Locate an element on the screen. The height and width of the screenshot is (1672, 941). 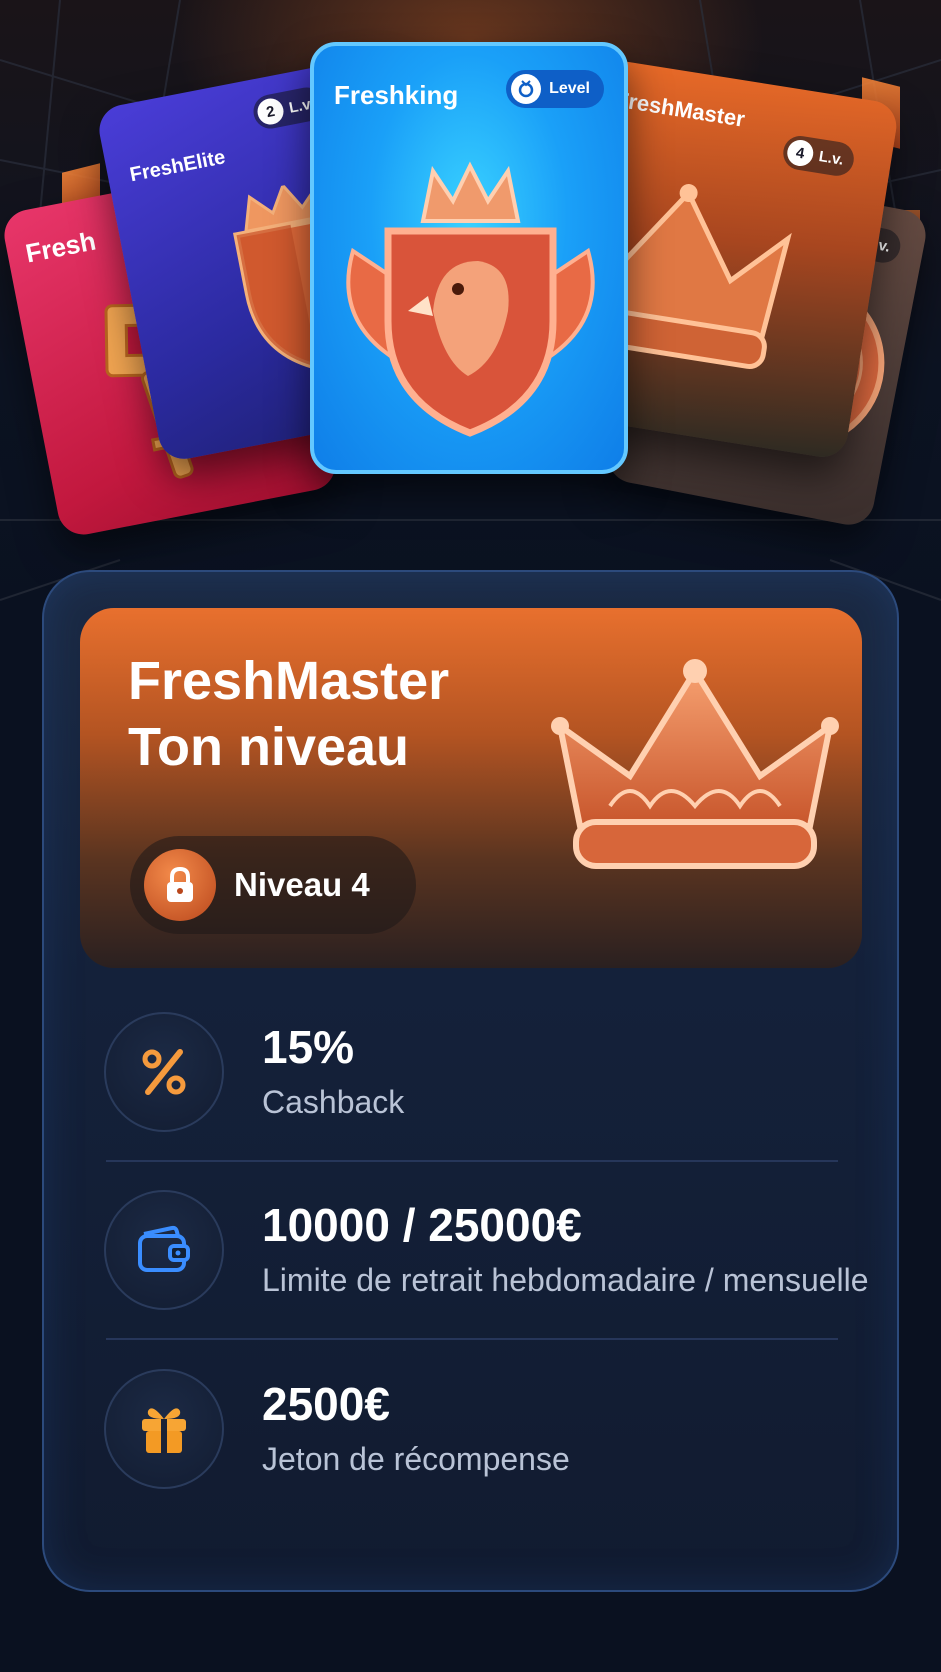
level-chip-label: Niveau 4 is located at coordinates (302, 884).